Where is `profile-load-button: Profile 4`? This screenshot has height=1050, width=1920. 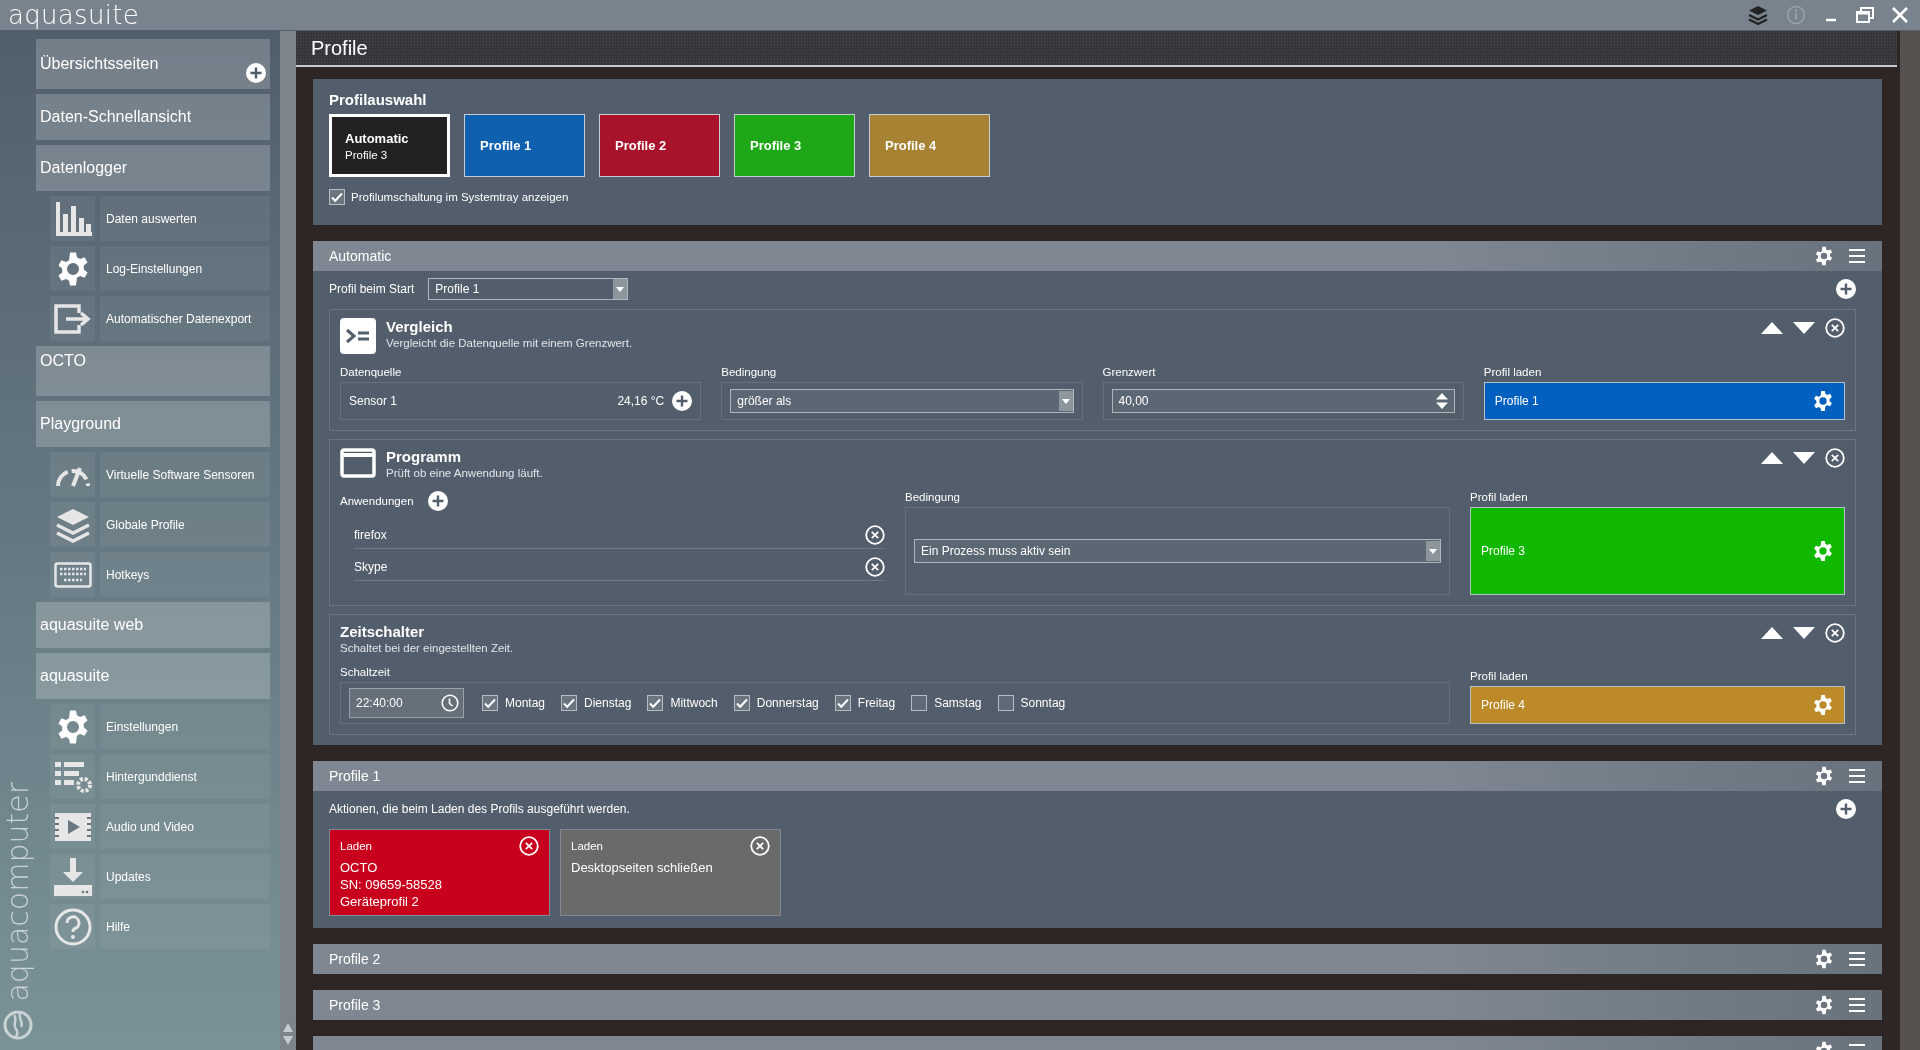
profile-load-button: Profile 4 is located at coordinates (1657, 705).